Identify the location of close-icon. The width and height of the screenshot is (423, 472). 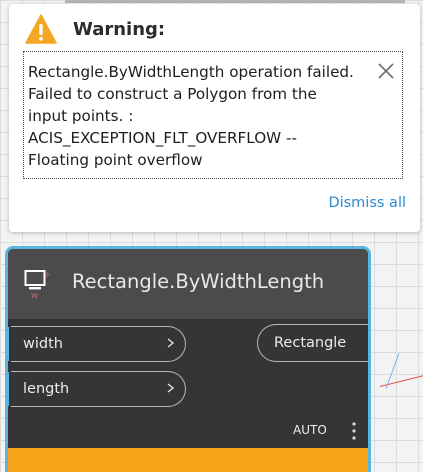
(386, 71).